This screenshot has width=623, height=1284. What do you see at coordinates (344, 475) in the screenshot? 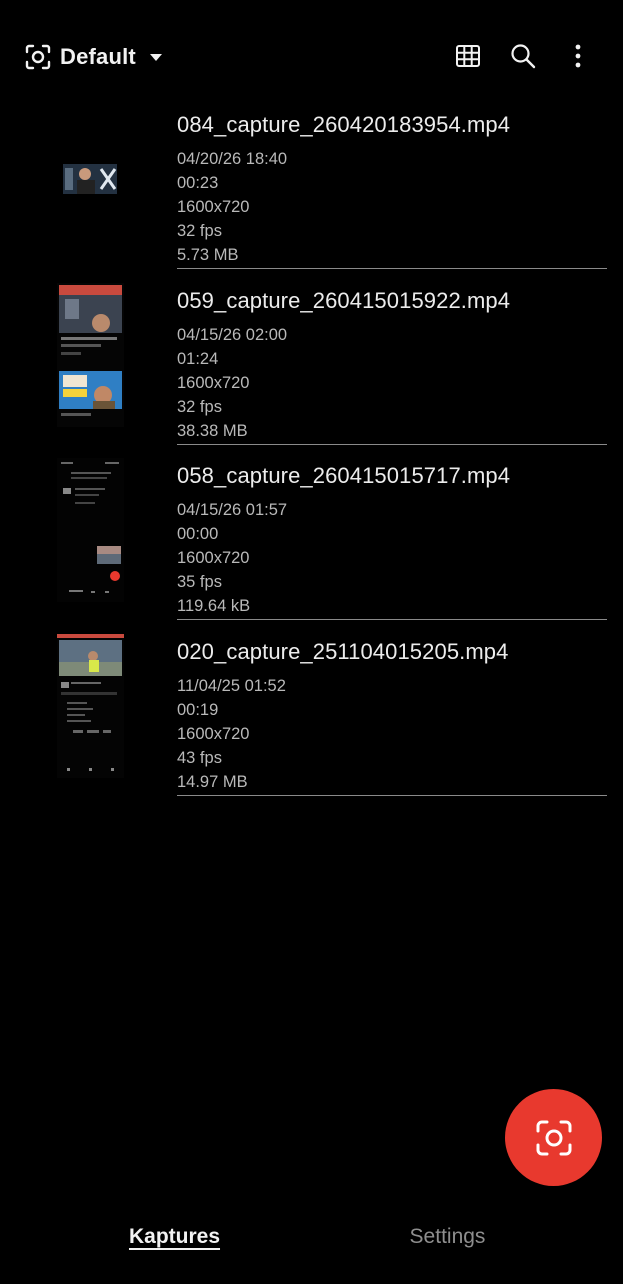
I see `recording-filename: 058_capture_260415015717.mp4` at bounding box center [344, 475].